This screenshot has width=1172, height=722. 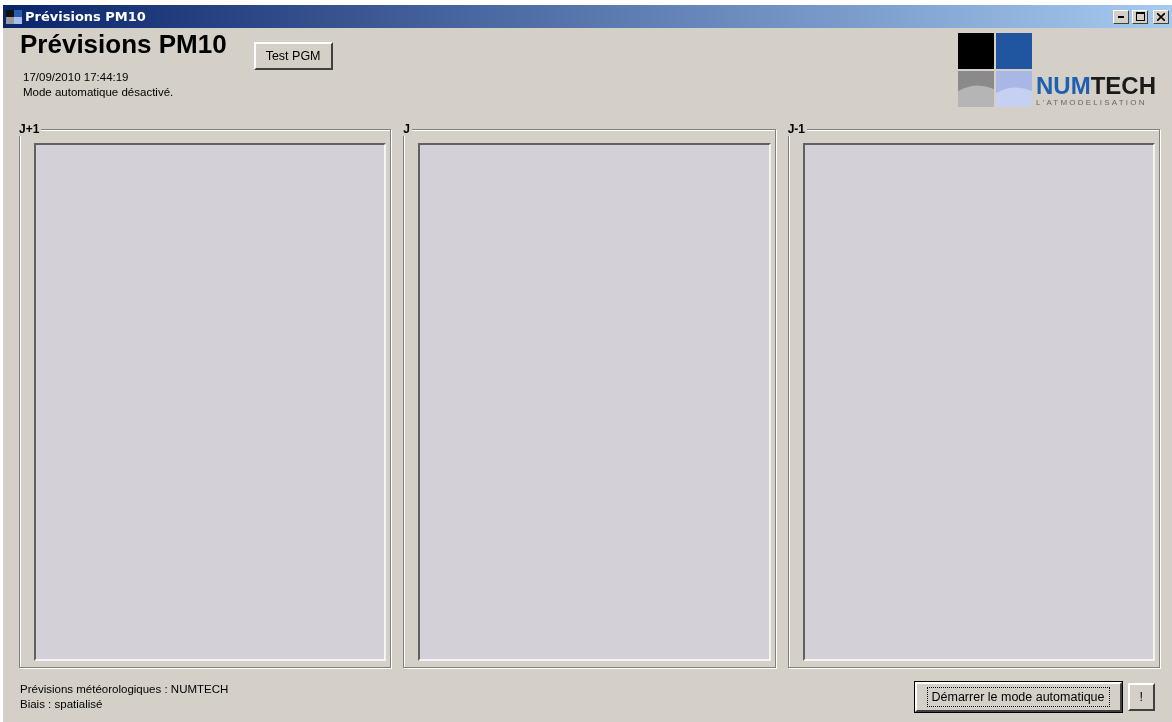 What do you see at coordinates (1092, 102) in the screenshot?
I see `logo-tagline: L'ATMODELISATION` at bounding box center [1092, 102].